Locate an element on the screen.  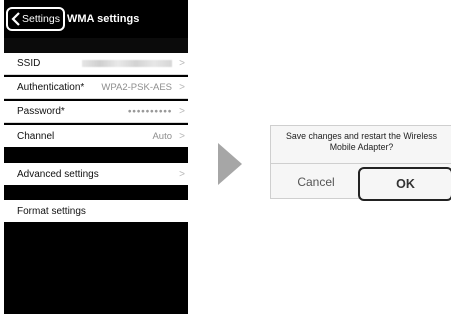
ok-button: OK is located at coordinates (404, 184).